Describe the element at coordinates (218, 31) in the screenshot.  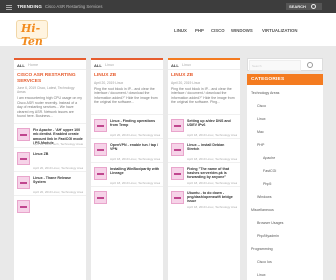
I see `nav-item-cisco: CISCO` at that location.